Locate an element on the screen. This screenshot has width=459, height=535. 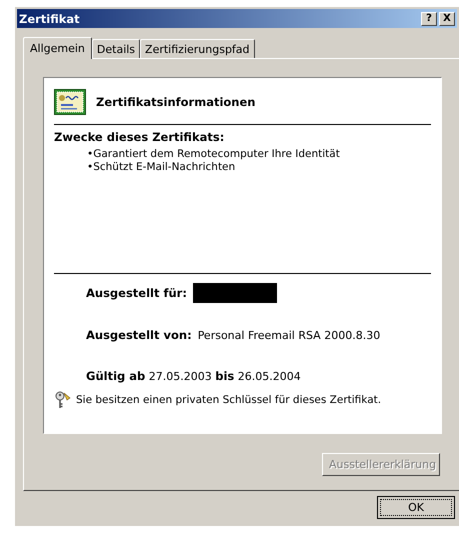
help-button: ? is located at coordinates (429, 19).